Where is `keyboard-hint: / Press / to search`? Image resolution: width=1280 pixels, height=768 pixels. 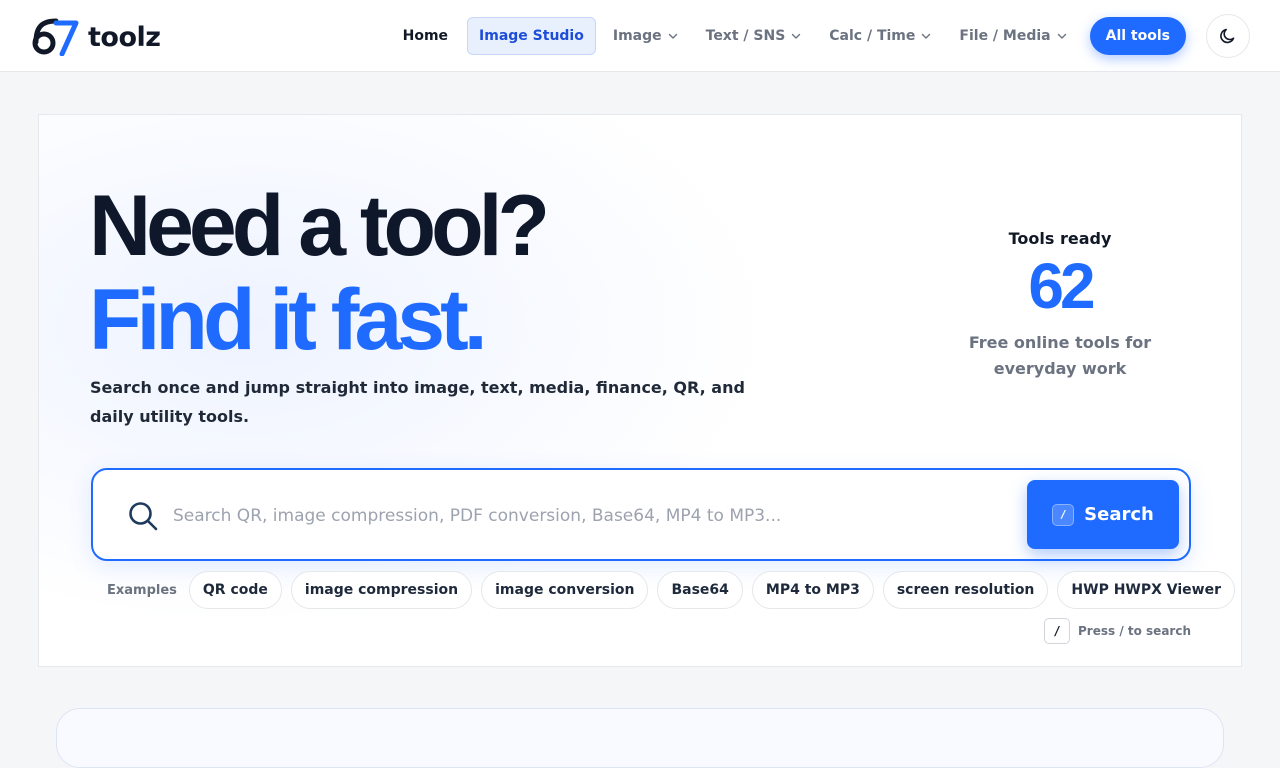 keyboard-hint: / Press / to search is located at coordinates (1117, 631).